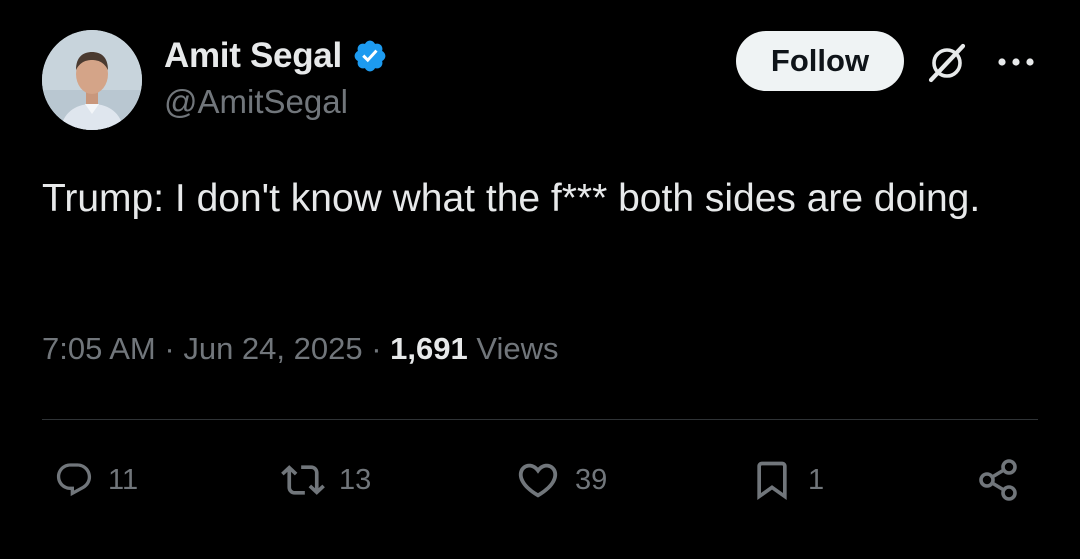  What do you see at coordinates (253, 56) in the screenshot?
I see `author-display-name: Amit Segal` at bounding box center [253, 56].